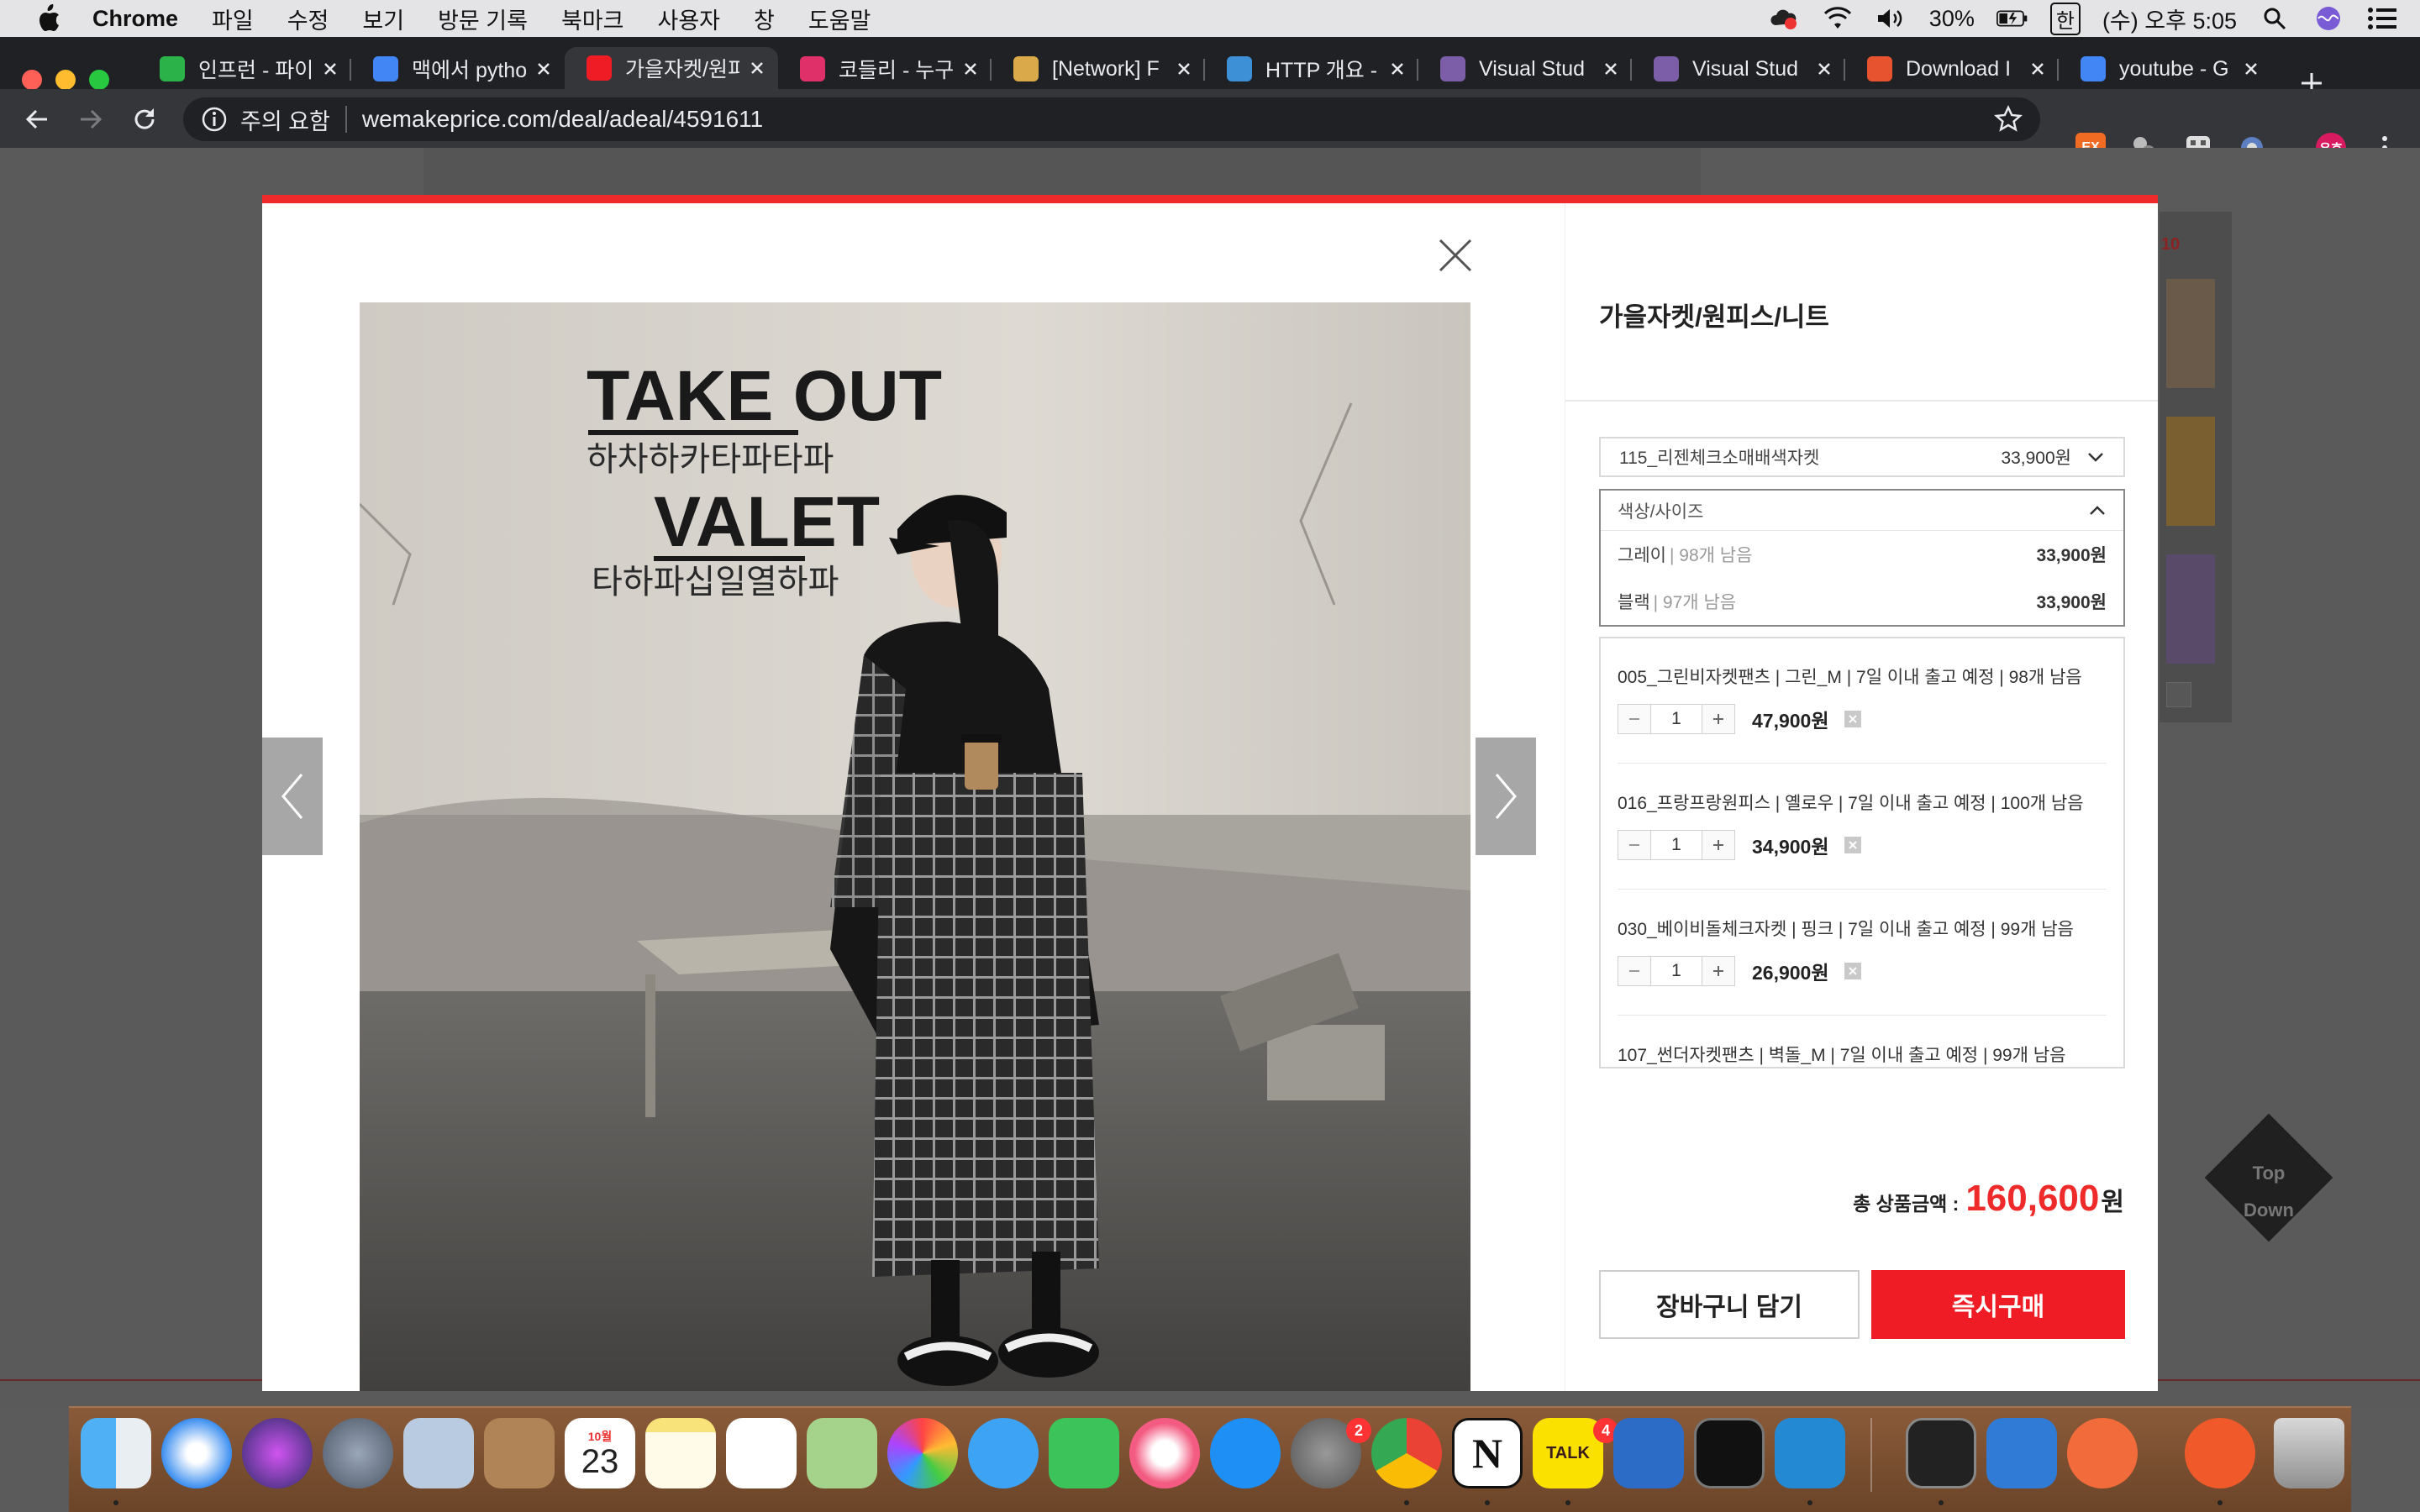 The height and width of the screenshot is (1512, 2420). Describe the element at coordinates (233, 19) in the screenshot. I see `menu-file: 파일` at that location.